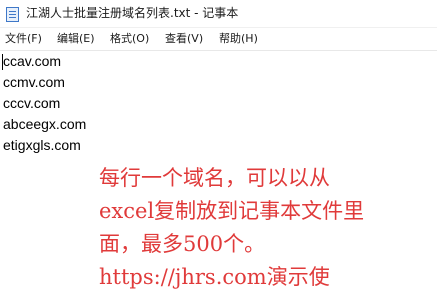 Image resolution: width=437 pixels, height=292 pixels. Describe the element at coordinates (32, 61) in the screenshot. I see `document-line: ccav.com` at that location.